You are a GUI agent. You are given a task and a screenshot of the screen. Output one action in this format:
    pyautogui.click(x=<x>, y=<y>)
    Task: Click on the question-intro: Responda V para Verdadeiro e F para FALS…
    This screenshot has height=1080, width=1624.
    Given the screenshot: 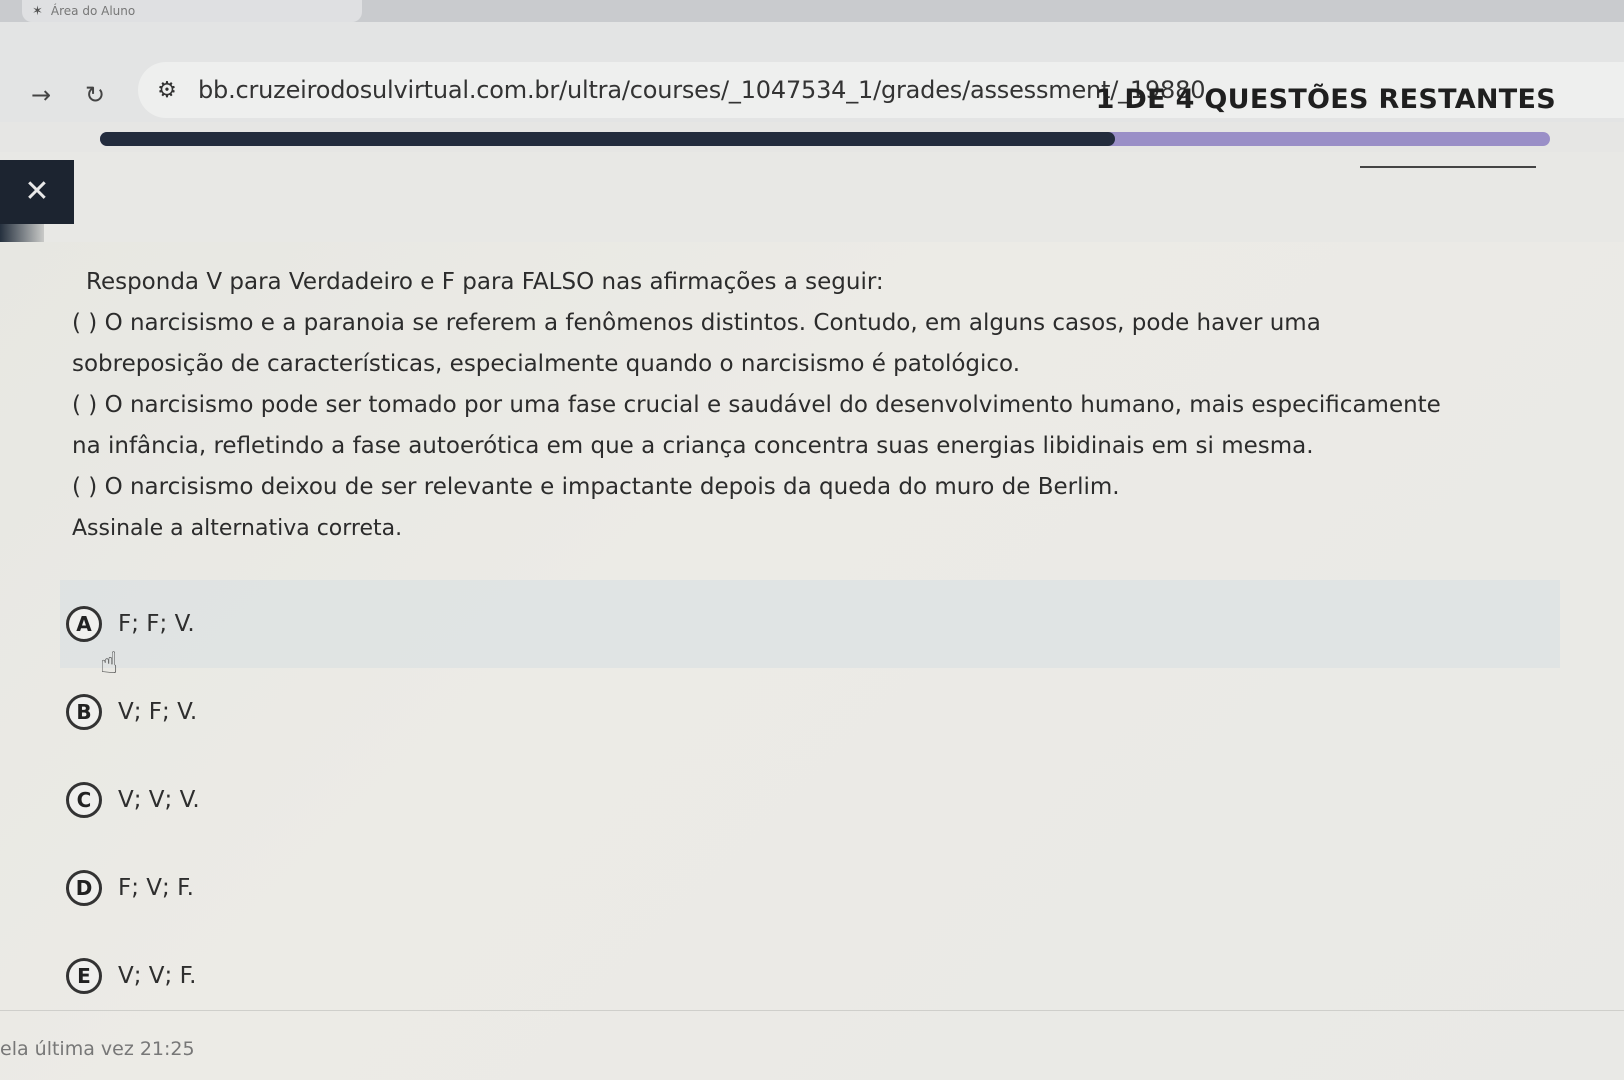 What is the action you would take?
    pyautogui.click(x=485, y=282)
    